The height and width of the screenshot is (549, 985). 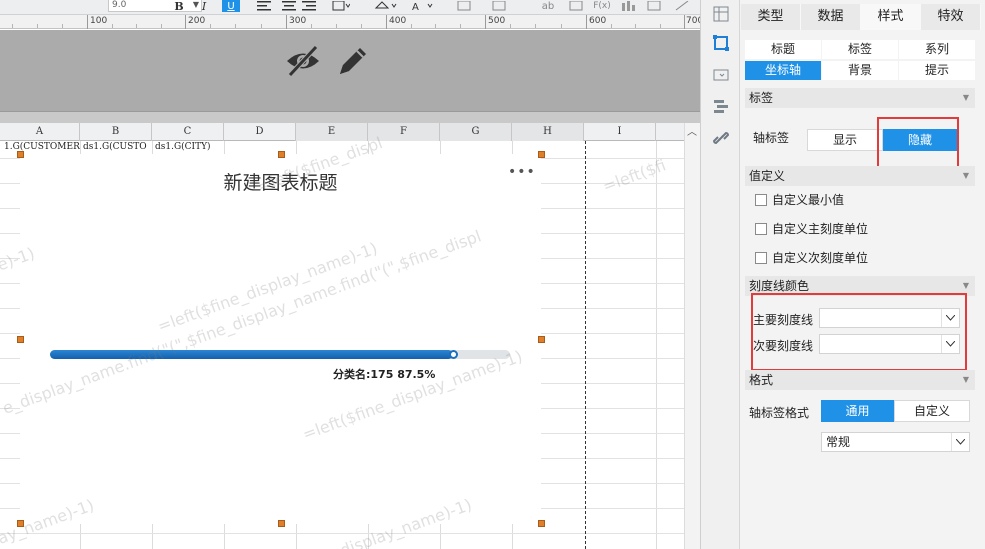 I want to click on section-tick-color-header: 刻度线颜色 ▼, so click(x=860, y=286).